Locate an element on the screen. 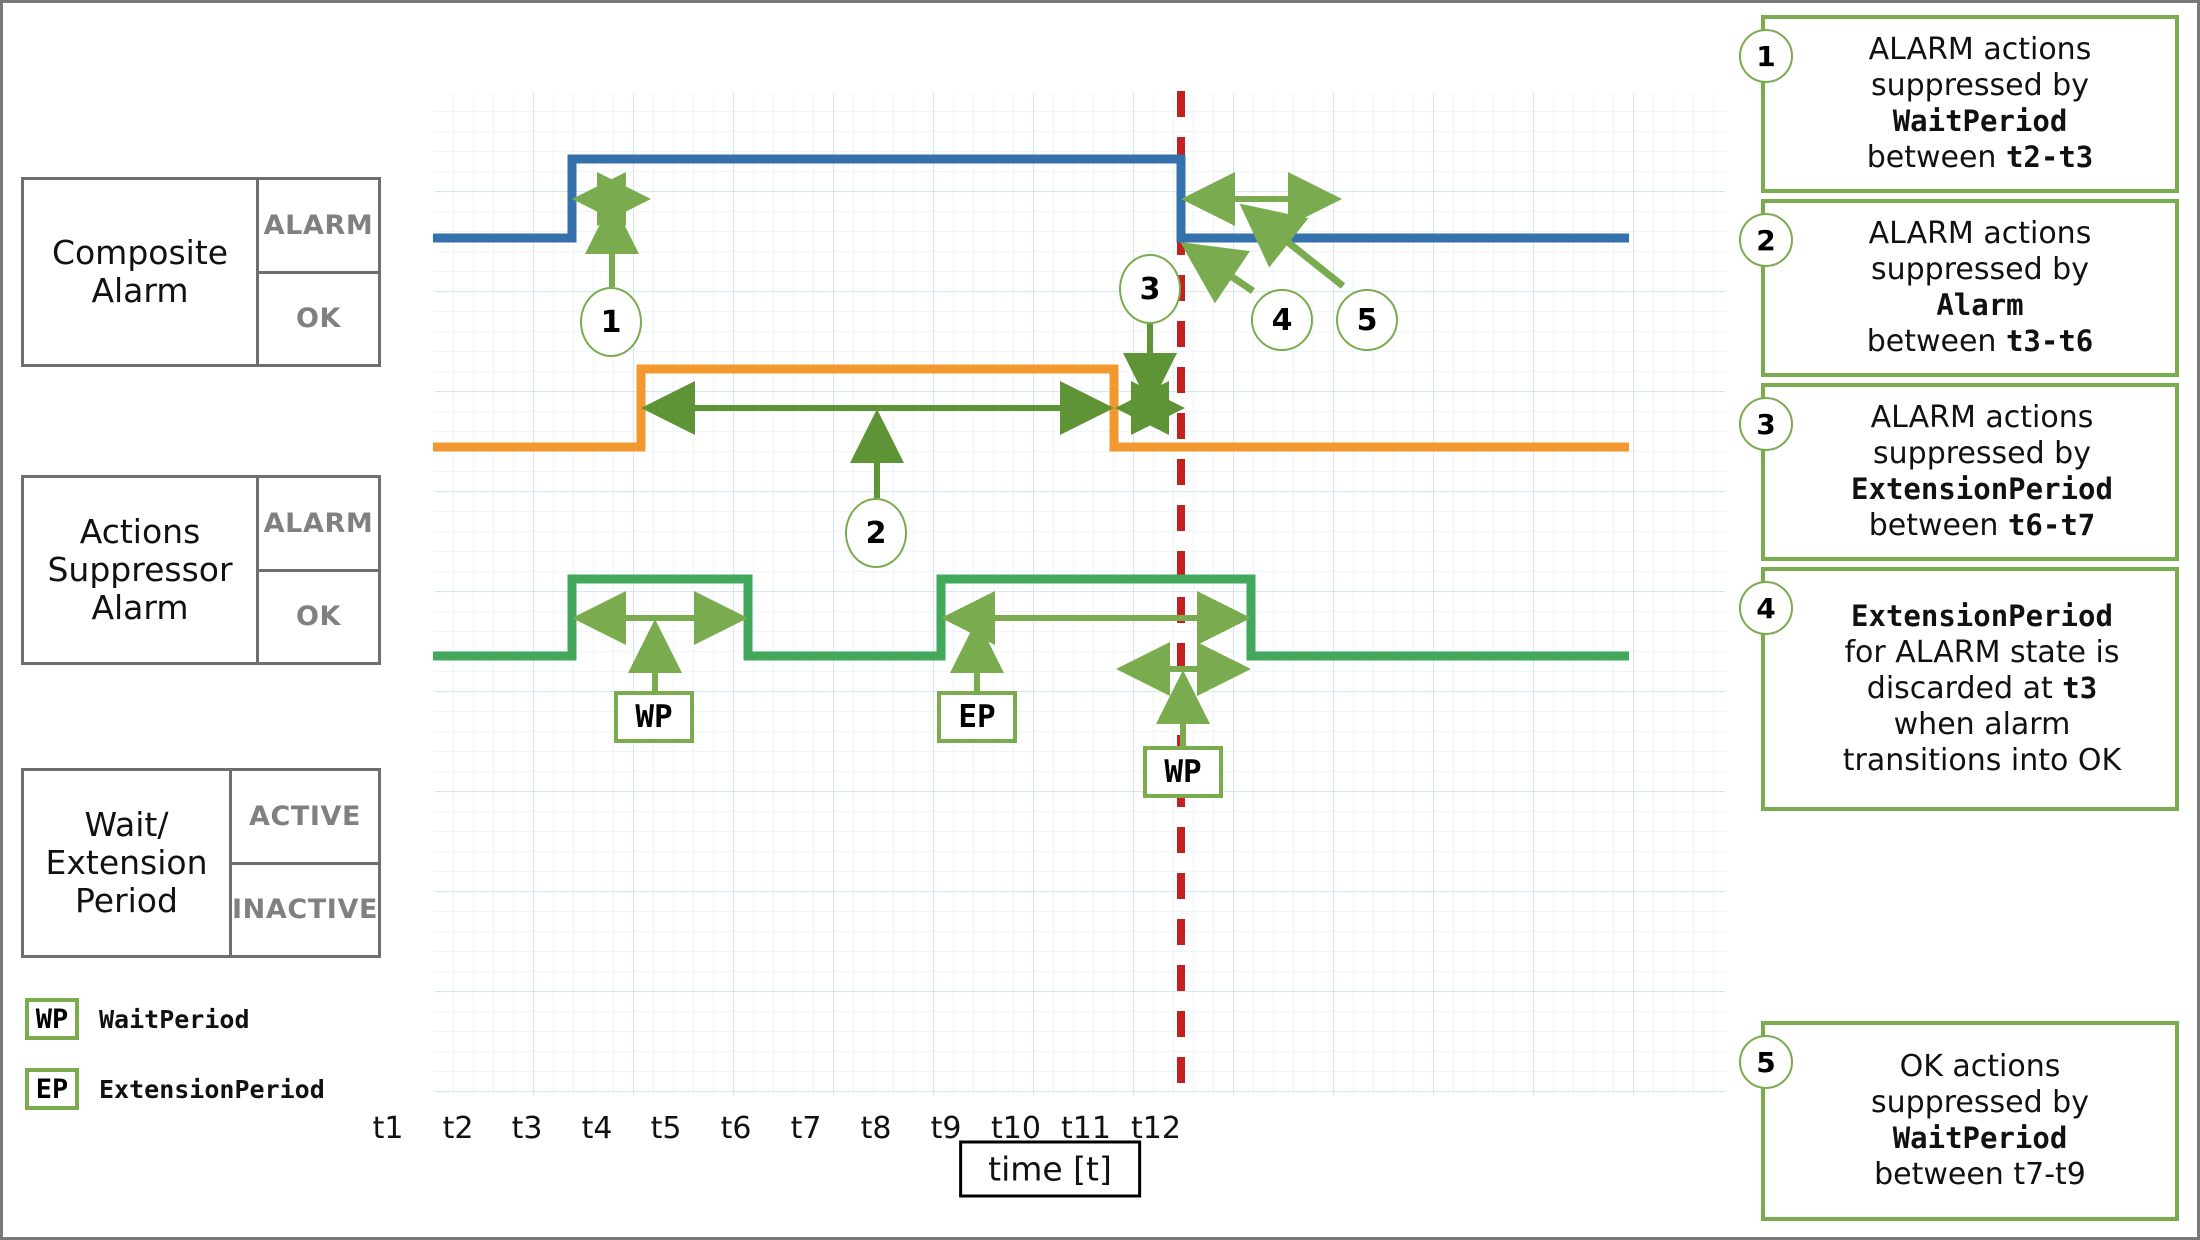 This screenshot has width=2200, height=1240. tag-wp-2: WP is located at coordinates (1183, 772).